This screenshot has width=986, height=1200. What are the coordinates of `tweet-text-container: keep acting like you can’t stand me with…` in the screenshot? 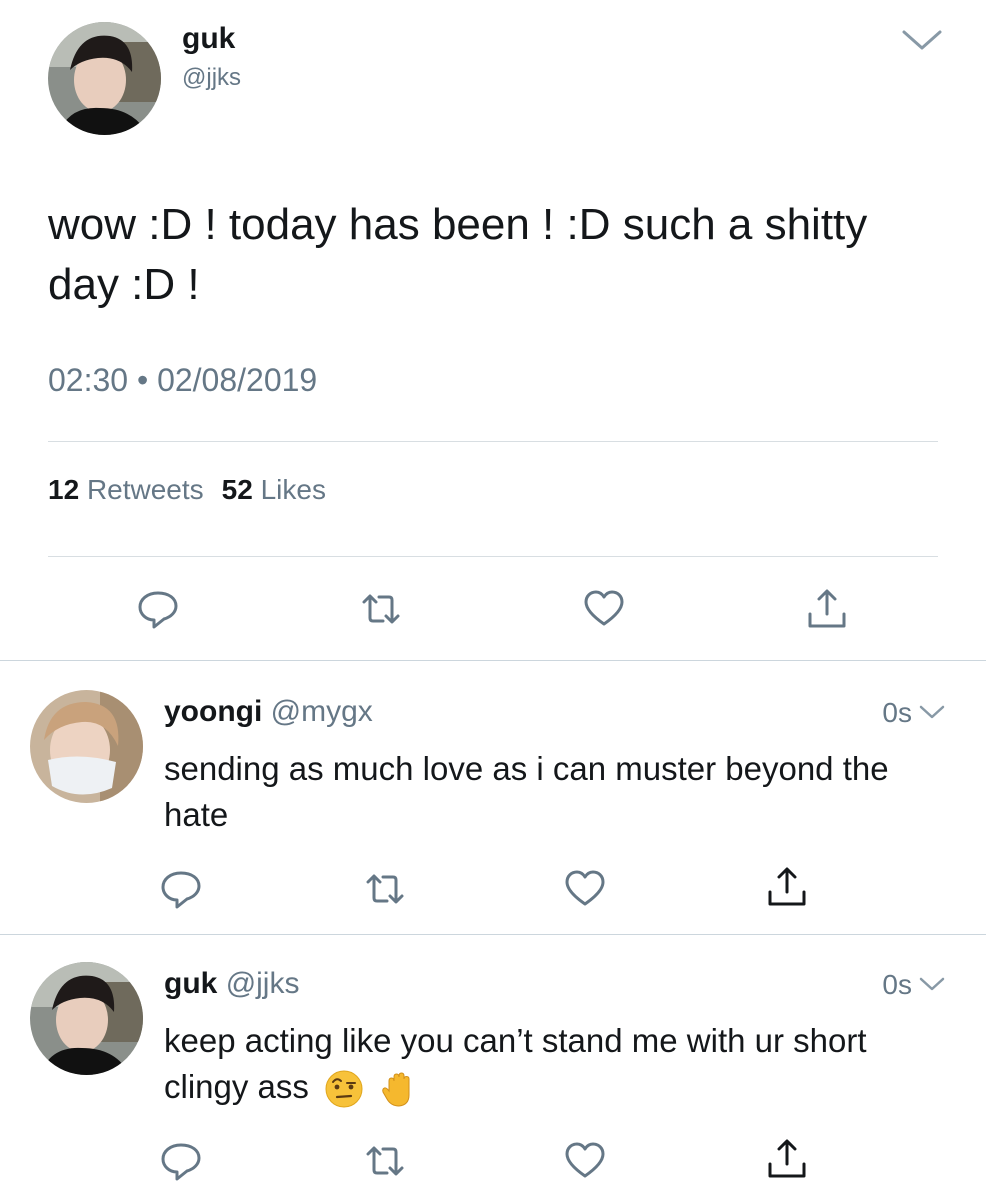 It's located at (559, 1064).